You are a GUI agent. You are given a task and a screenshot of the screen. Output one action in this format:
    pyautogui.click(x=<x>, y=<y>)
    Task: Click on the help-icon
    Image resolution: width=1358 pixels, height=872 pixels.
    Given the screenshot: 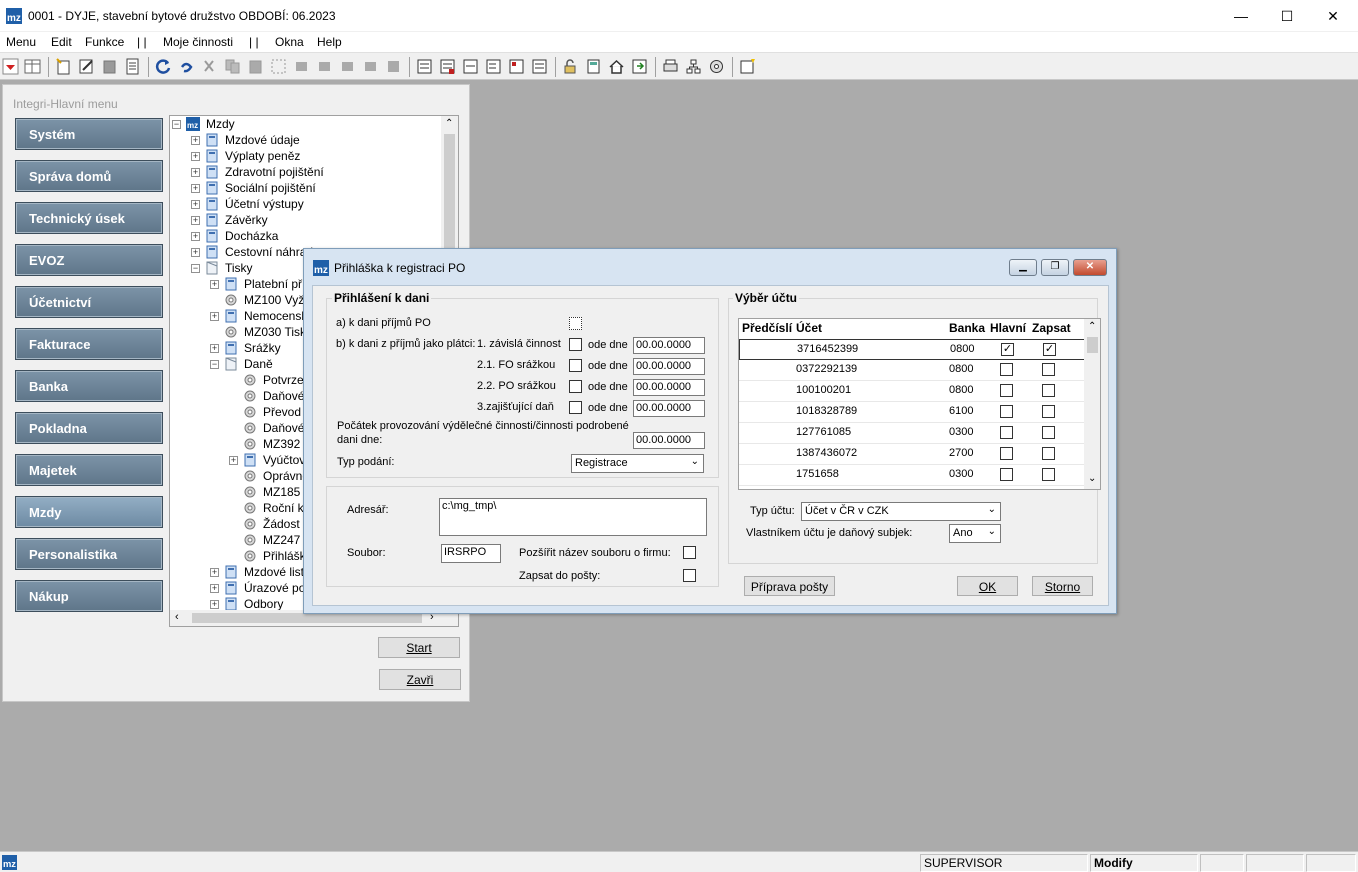 What is the action you would take?
    pyautogui.click(x=747, y=66)
    